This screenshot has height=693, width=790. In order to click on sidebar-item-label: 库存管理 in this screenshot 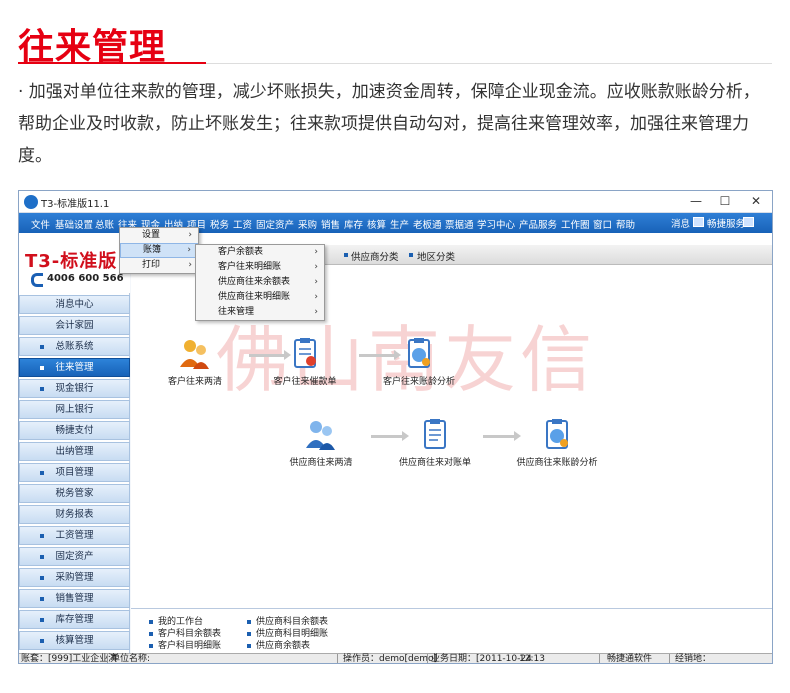, I will do `click(74, 619)`.